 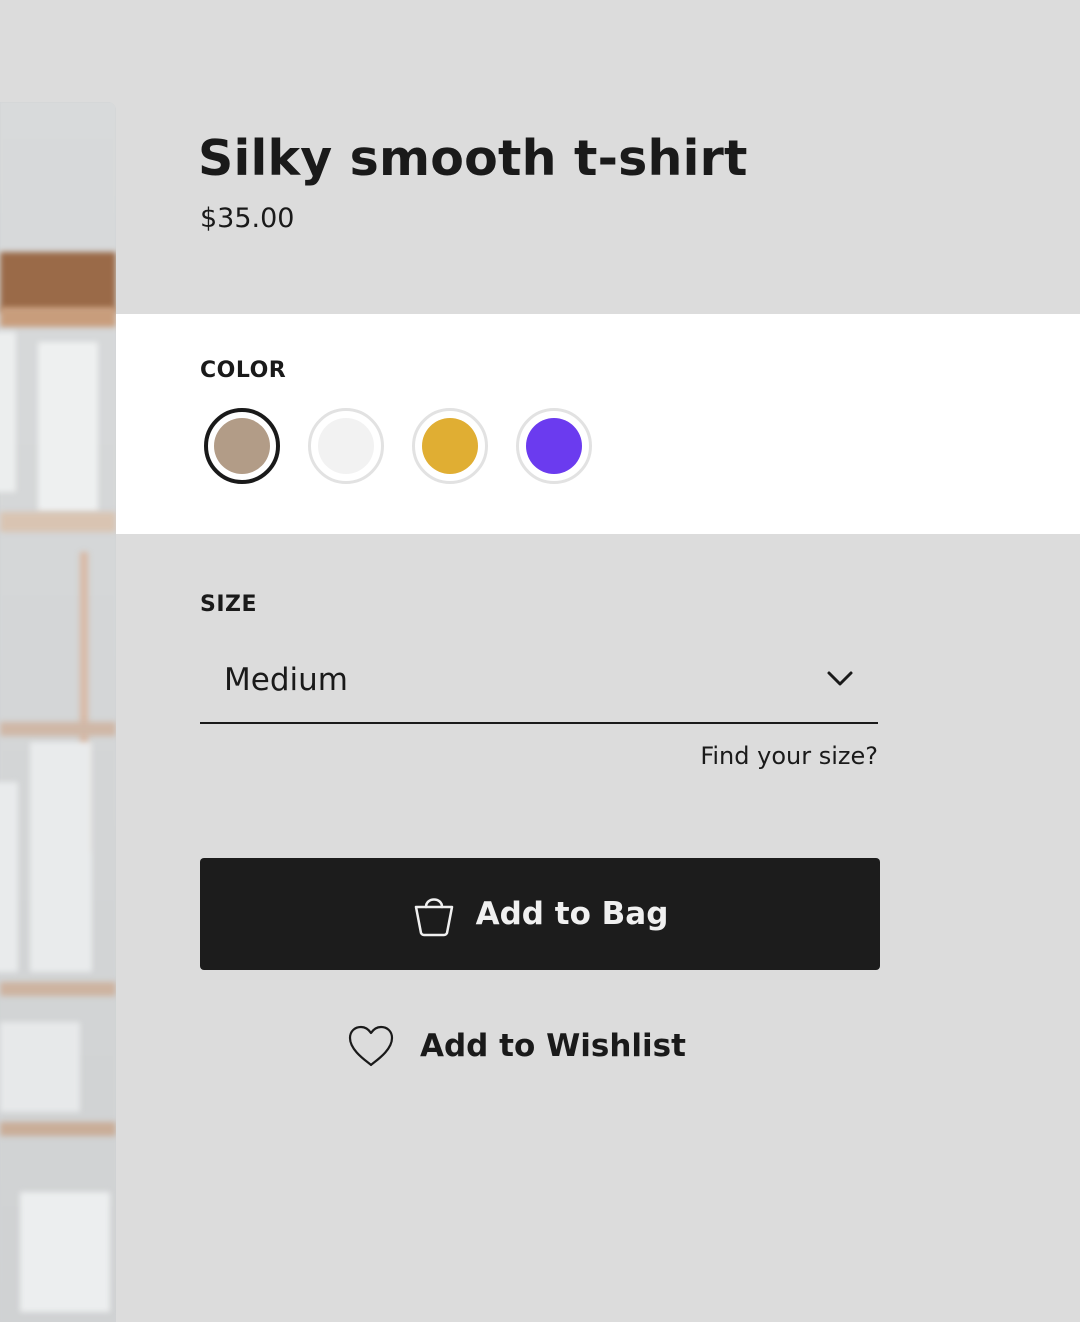 What do you see at coordinates (473, 158) in the screenshot?
I see `product-title: Silky smooth t-shirt` at bounding box center [473, 158].